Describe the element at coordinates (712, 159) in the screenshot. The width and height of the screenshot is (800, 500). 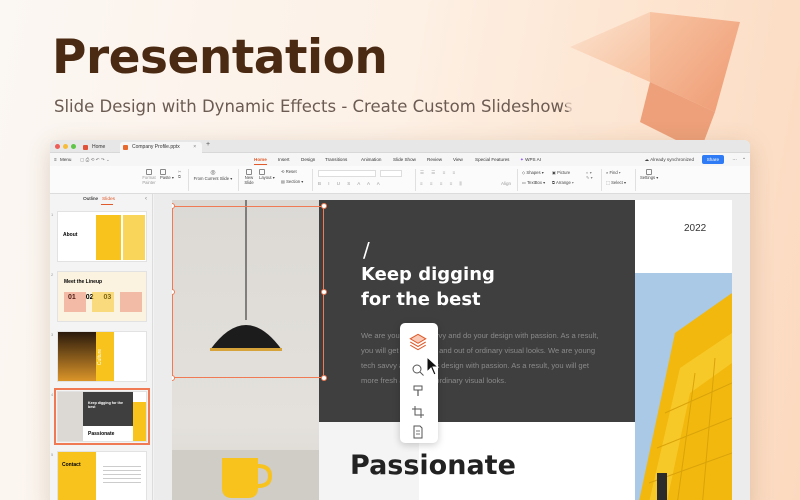
I see `share-button: Share` at that location.